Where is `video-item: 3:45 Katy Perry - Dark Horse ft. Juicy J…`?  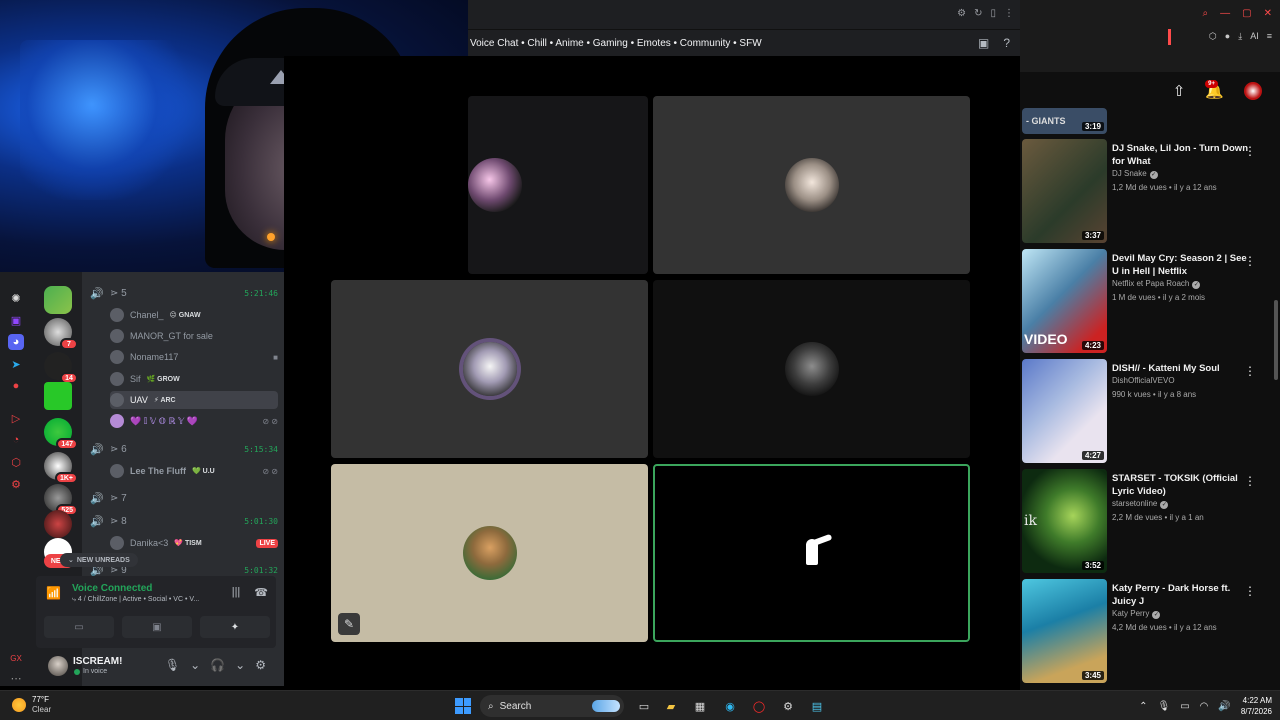 video-item: 3:45 Katy Perry - Dark Horse ft. Juicy J… is located at coordinates (1150, 633).